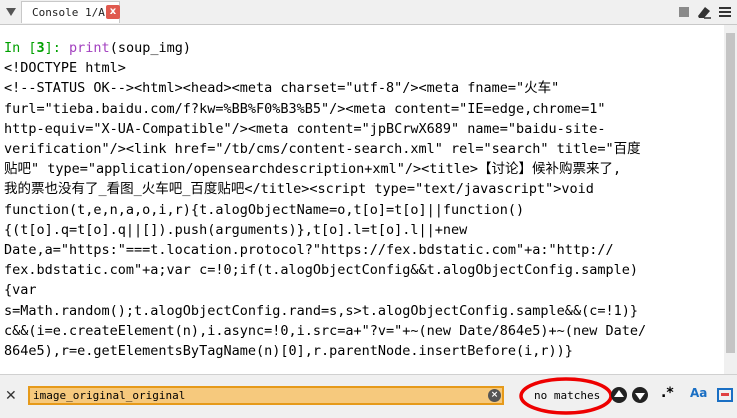 The width and height of the screenshot is (737, 418). Describe the element at coordinates (40, 48) in the screenshot. I see `input-prompt-number: 3` at that location.